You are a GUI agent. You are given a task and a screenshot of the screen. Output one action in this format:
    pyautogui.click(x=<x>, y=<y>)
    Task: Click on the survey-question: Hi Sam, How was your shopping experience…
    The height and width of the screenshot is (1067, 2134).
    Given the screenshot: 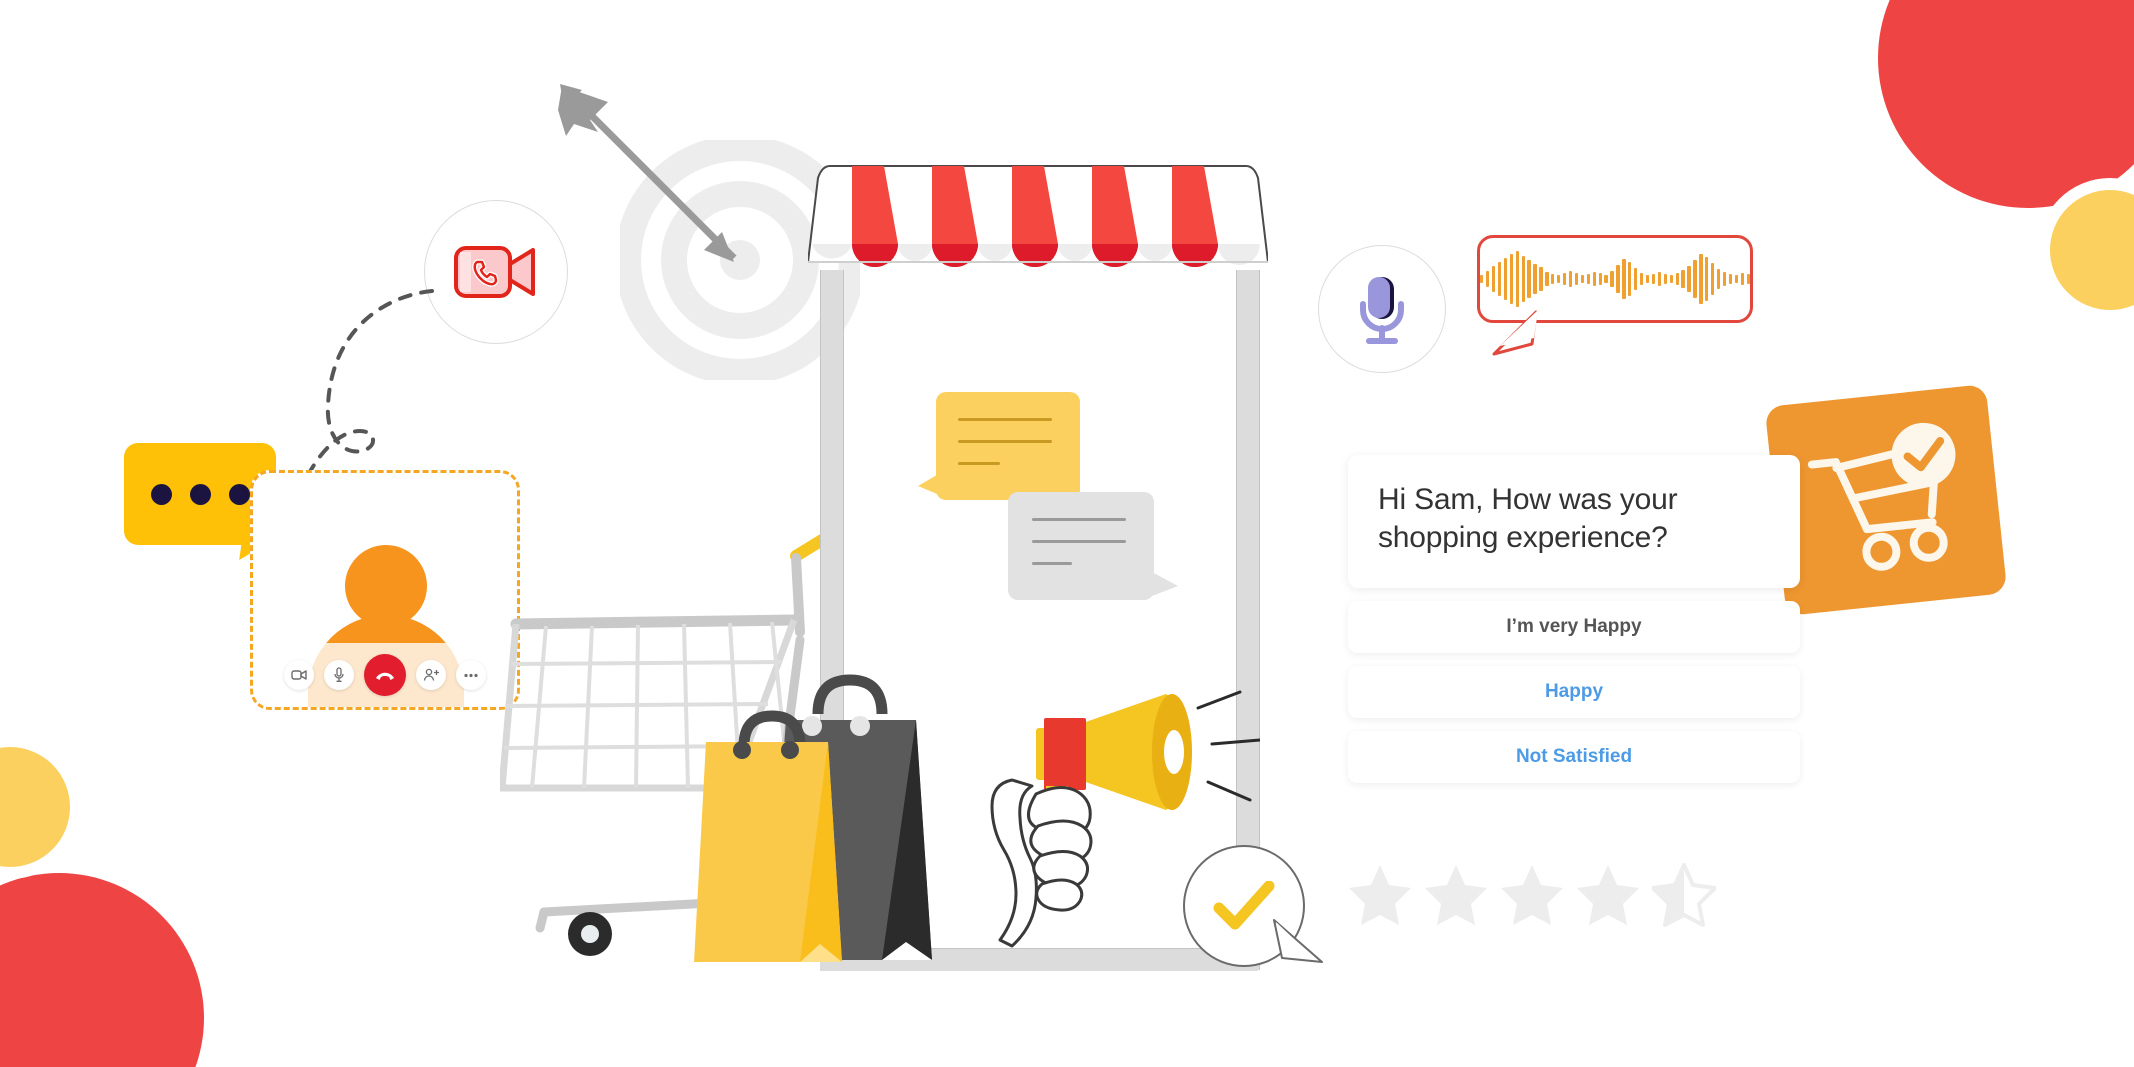 What is the action you would take?
    pyautogui.click(x=1574, y=521)
    